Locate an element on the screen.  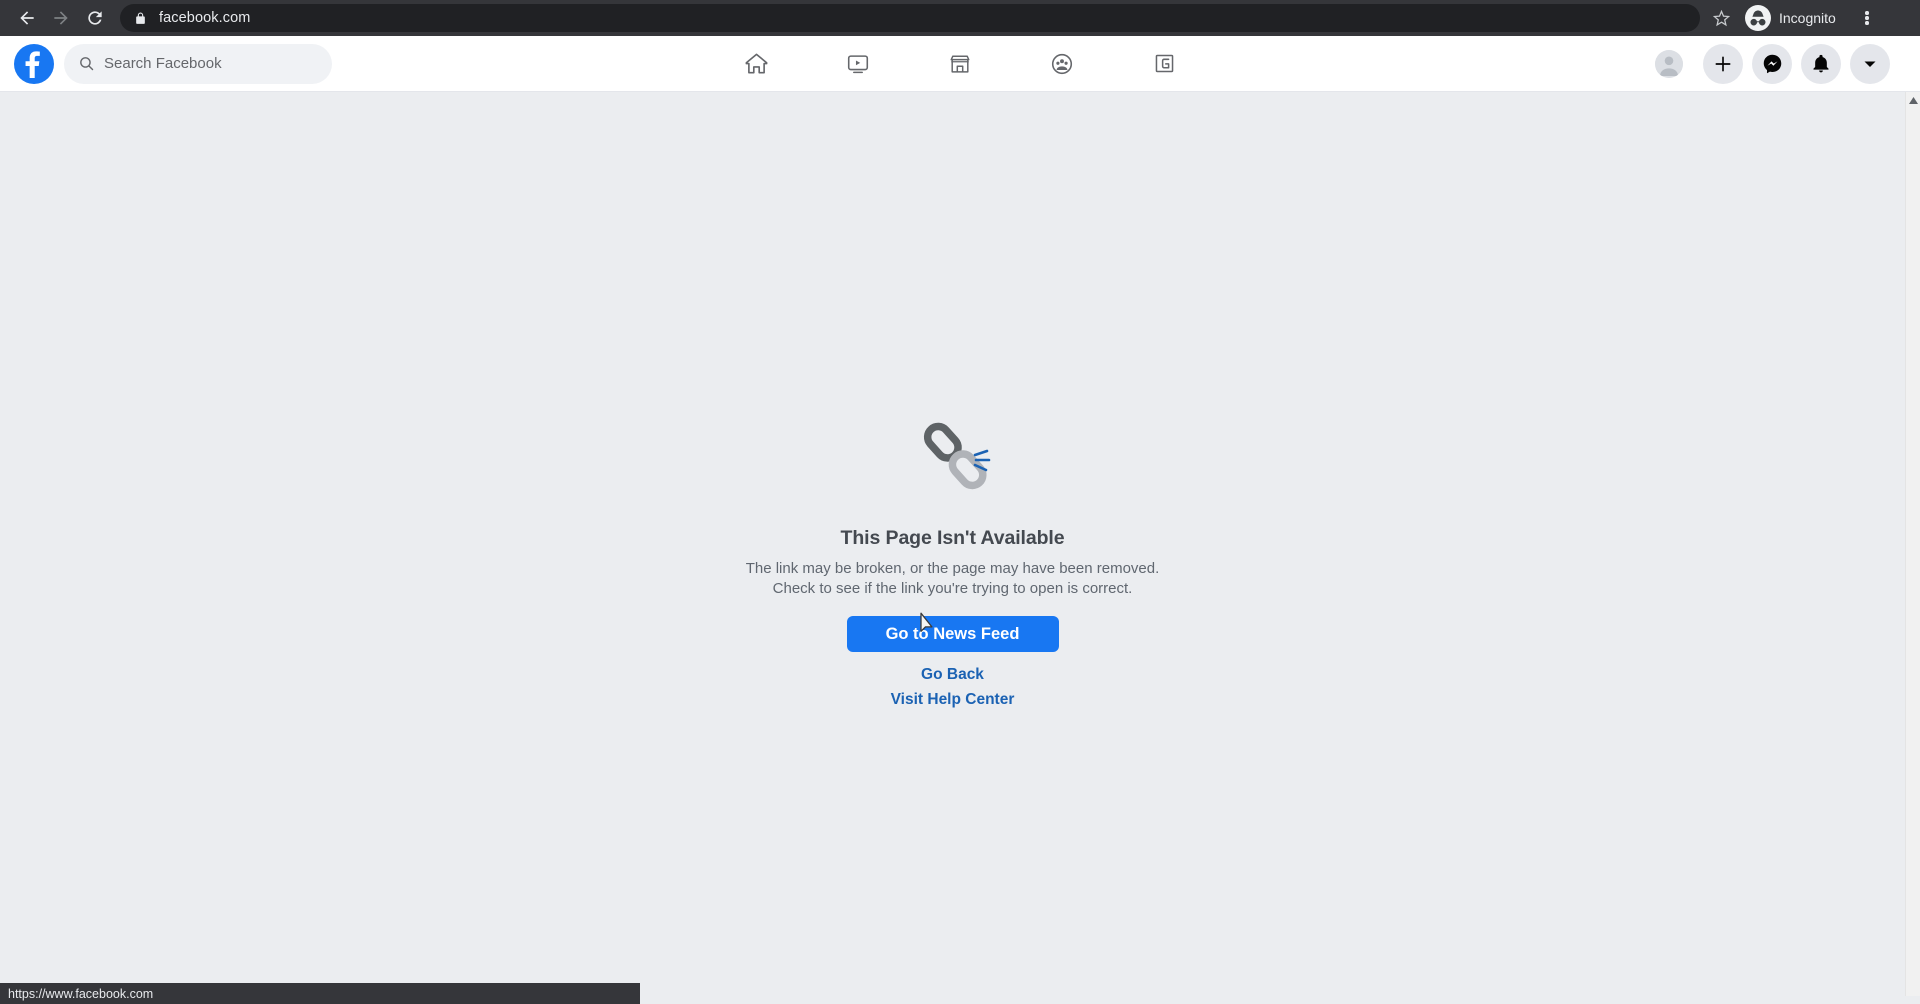
arrow-left-icon is located at coordinates (27, 18).